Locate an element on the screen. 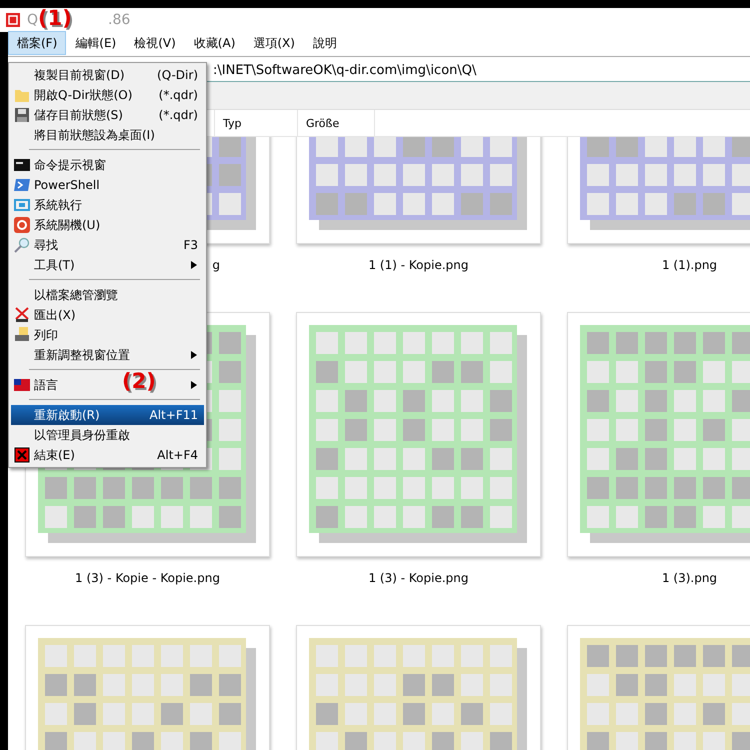  shortcut-label: F3 is located at coordinates (190, 245).